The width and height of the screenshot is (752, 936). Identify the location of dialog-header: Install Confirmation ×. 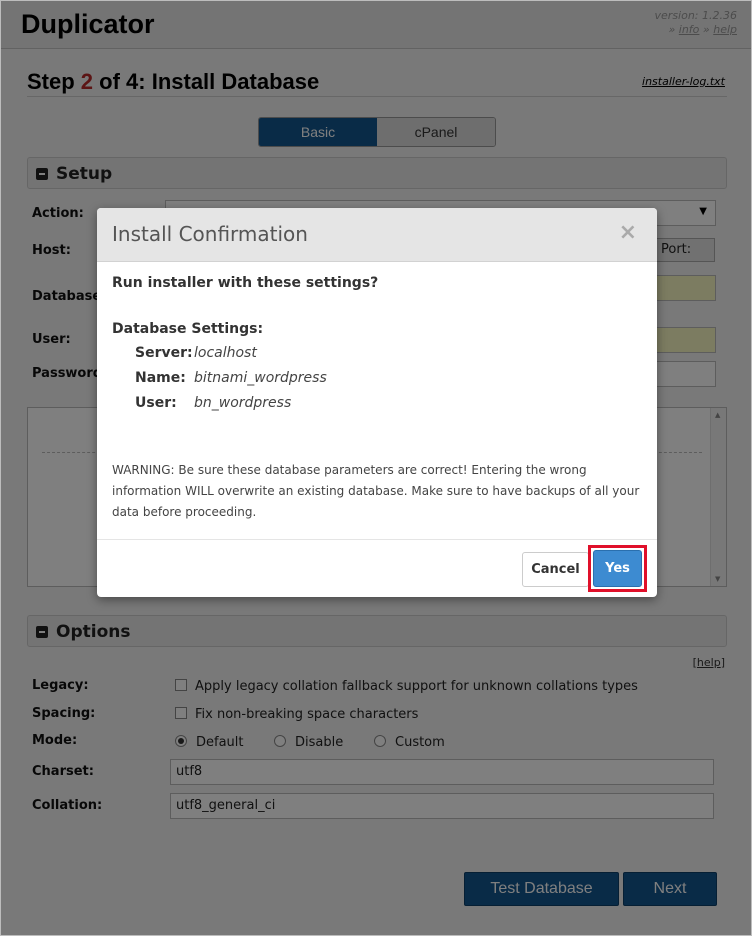
(377, 235).